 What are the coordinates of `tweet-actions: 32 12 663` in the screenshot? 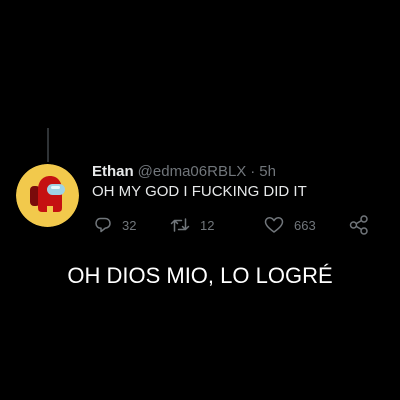 It's located at (237, 225).